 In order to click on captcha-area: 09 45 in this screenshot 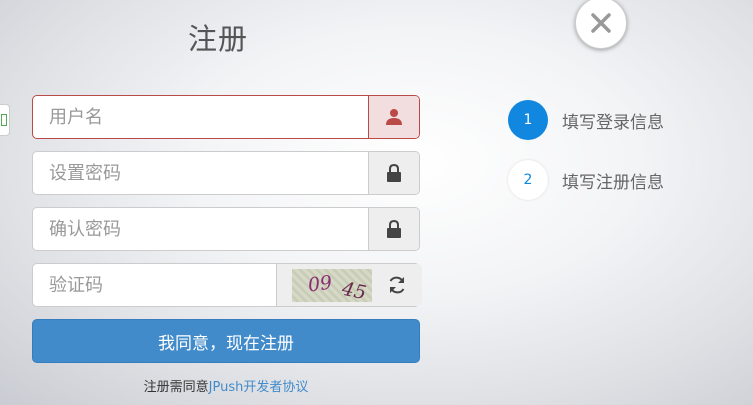, I will do `click(349, 285)`.